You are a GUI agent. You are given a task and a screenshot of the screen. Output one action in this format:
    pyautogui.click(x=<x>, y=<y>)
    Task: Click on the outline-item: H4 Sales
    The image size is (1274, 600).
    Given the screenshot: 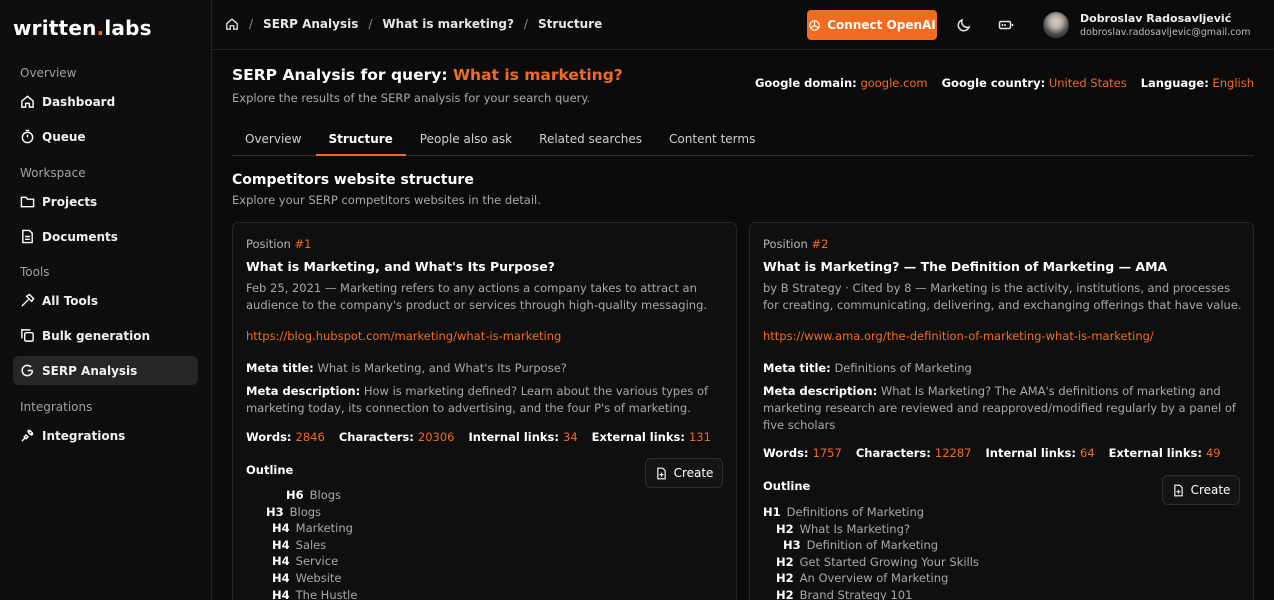 What is the action you would take?
    pyautogui.click(x=301, y=546)
    